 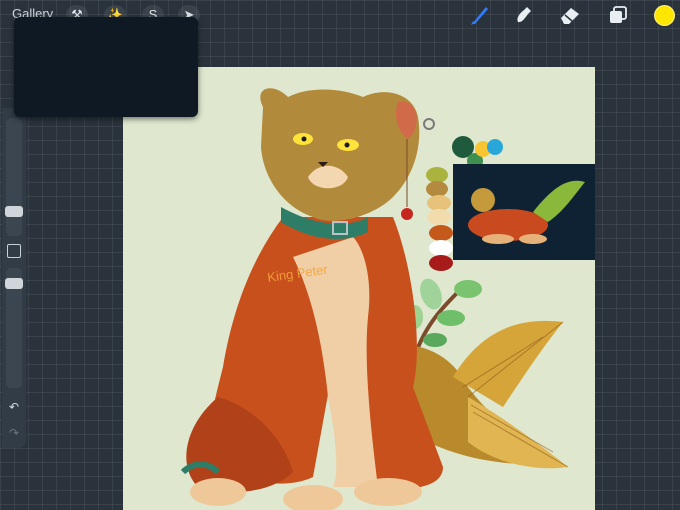 I want to click on eraser-icon, so click(x=570, y=15).